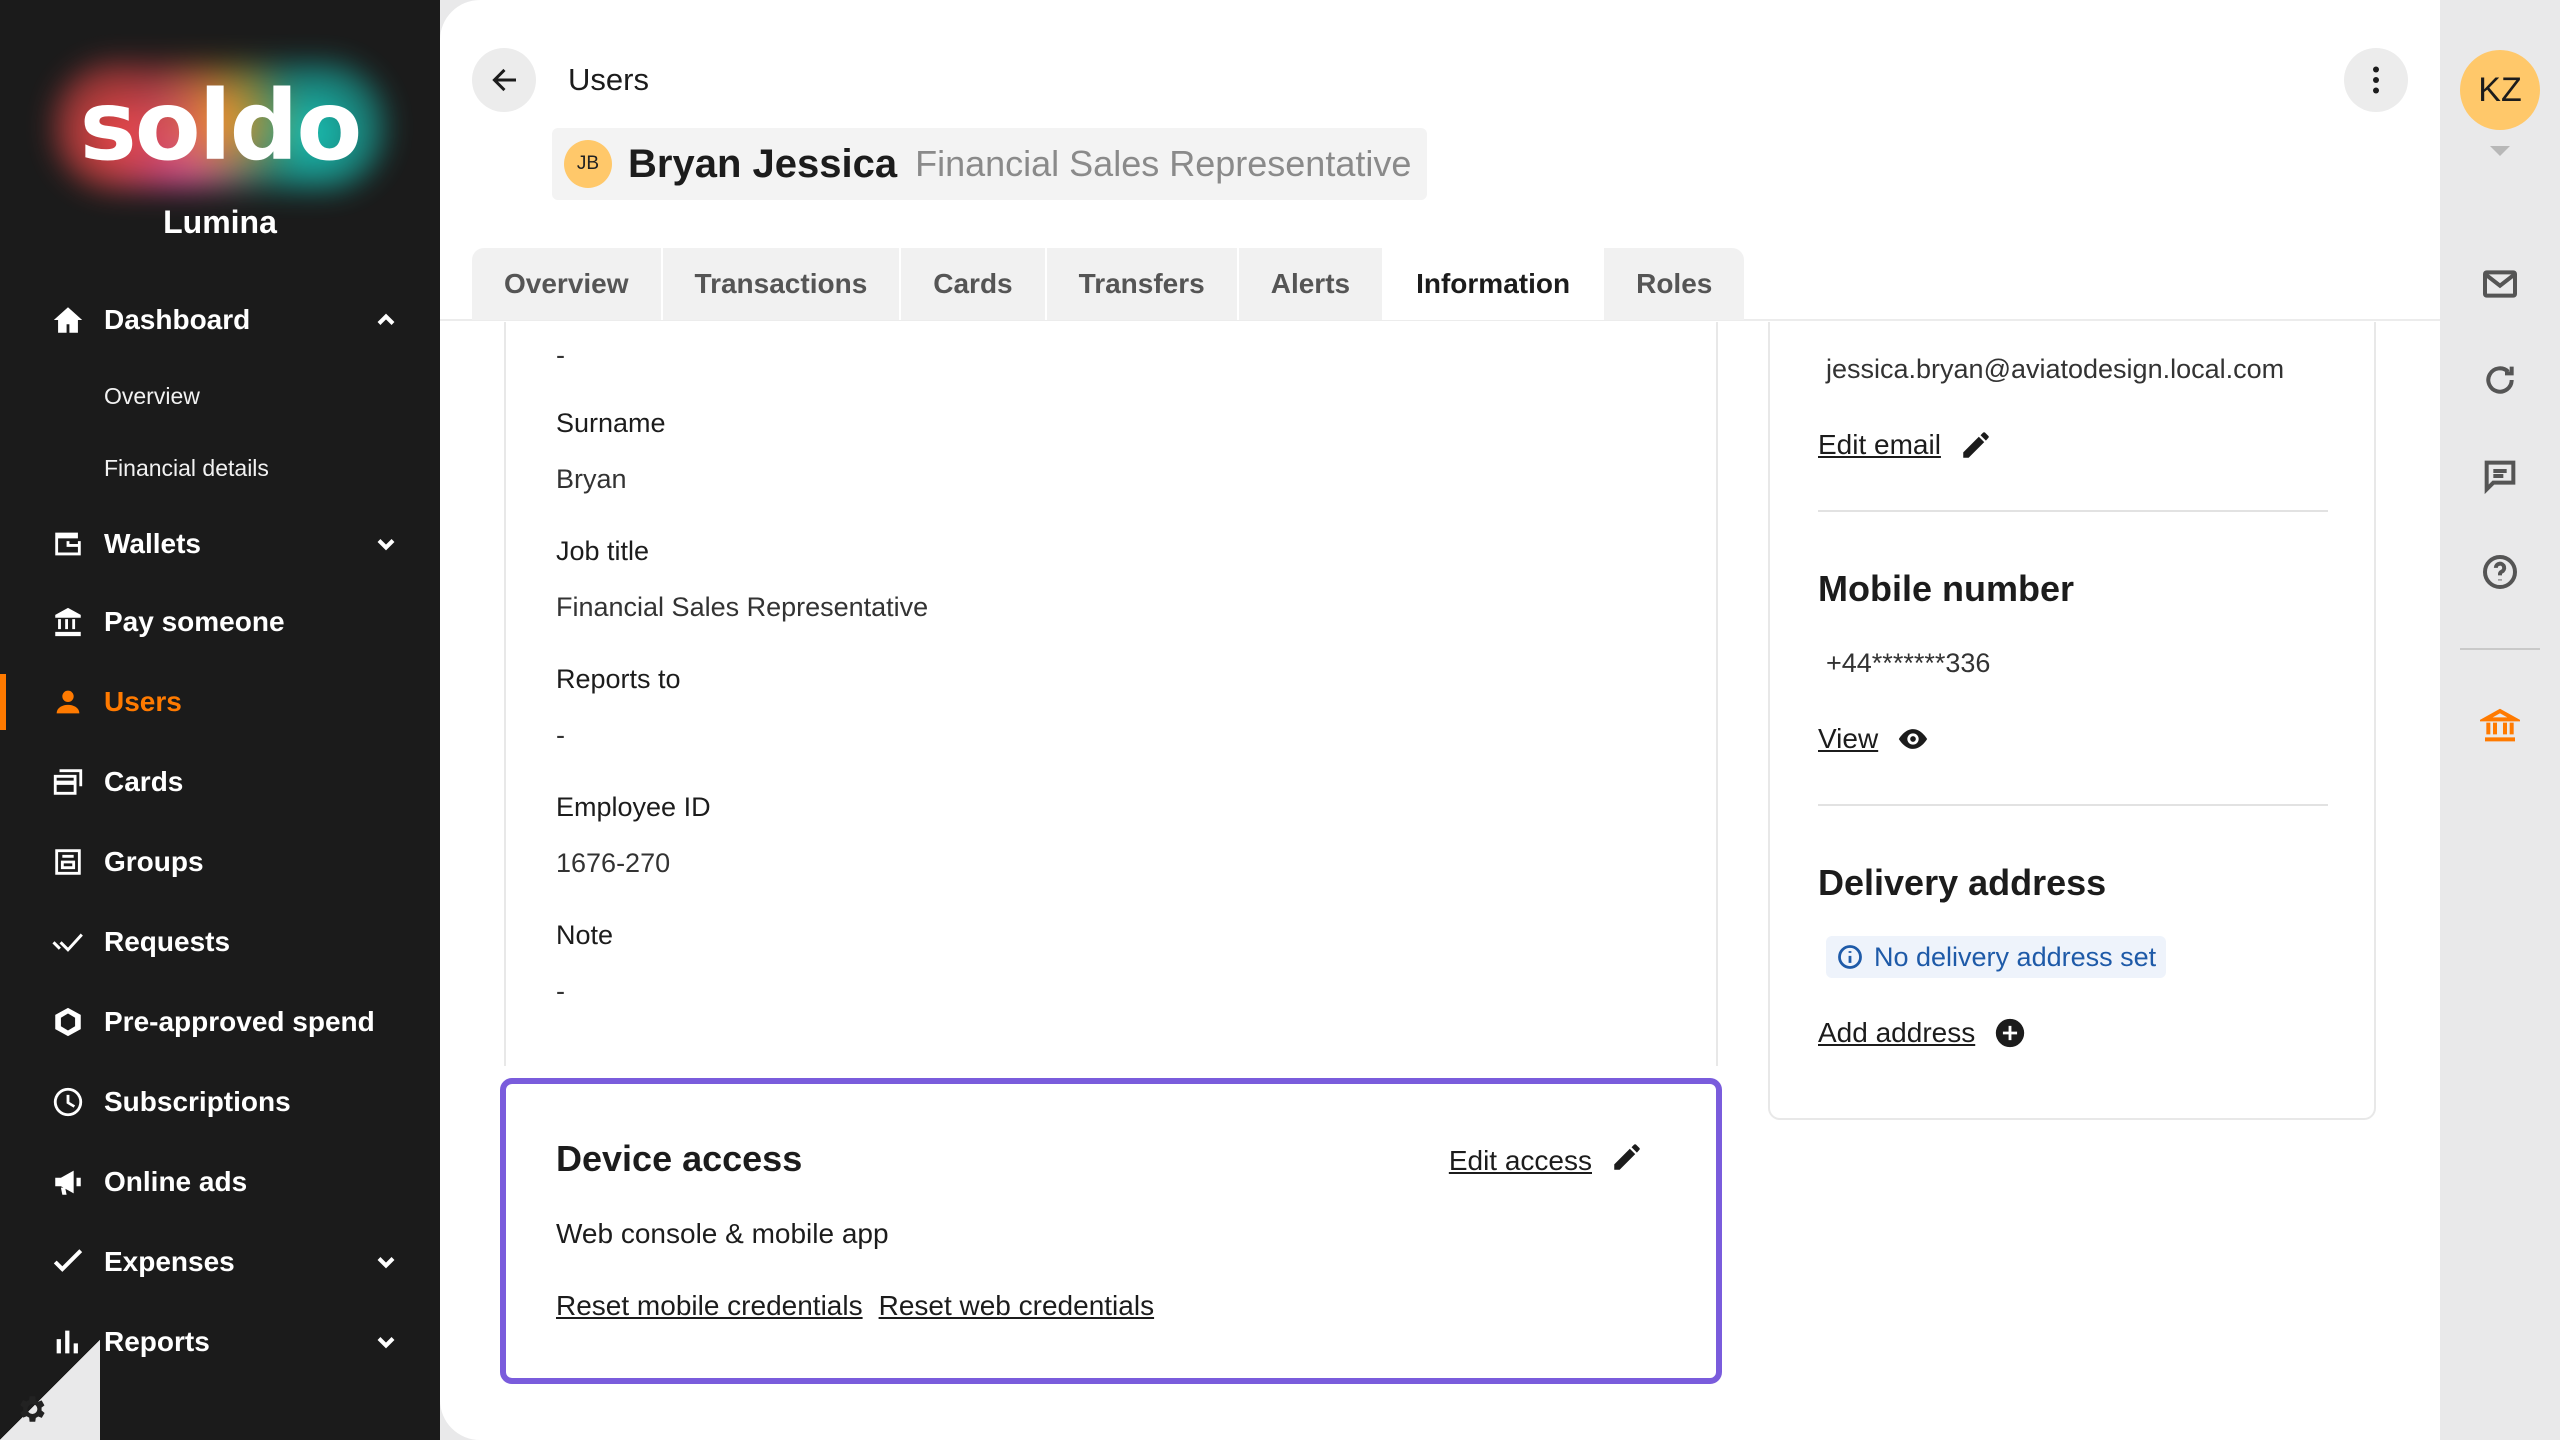 This screenshot has height=1440, width=2560. Describe the element at coordinates (176, 1181) in the screenshot. I see `sidebar-item-label: Online ads` at that location.